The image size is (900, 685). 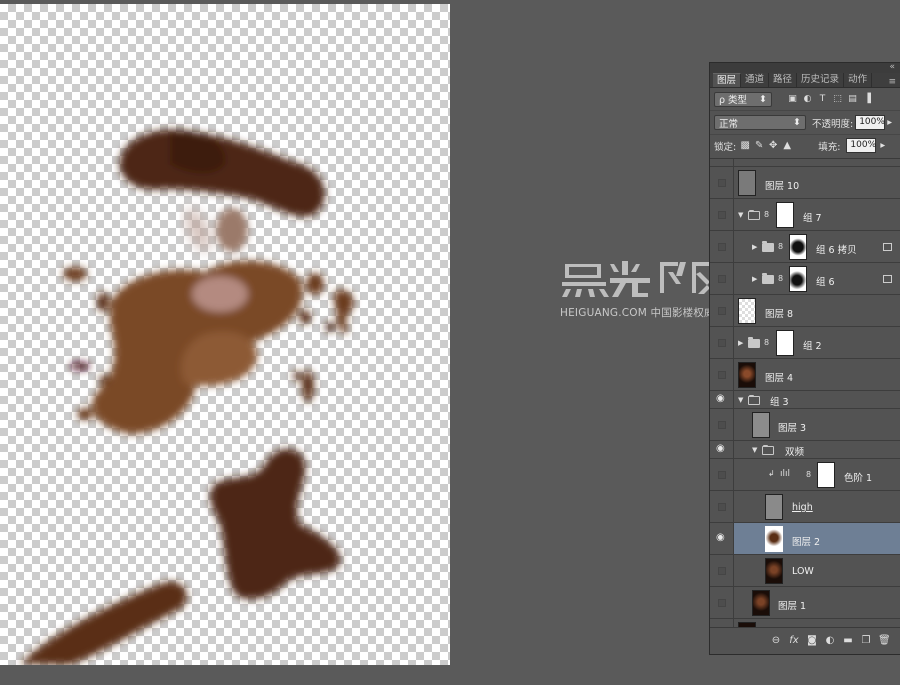 What do you see at coordinates (768, 450) in the screenshot?
I see `folder-open-icon` at bounding box center [768, 450].